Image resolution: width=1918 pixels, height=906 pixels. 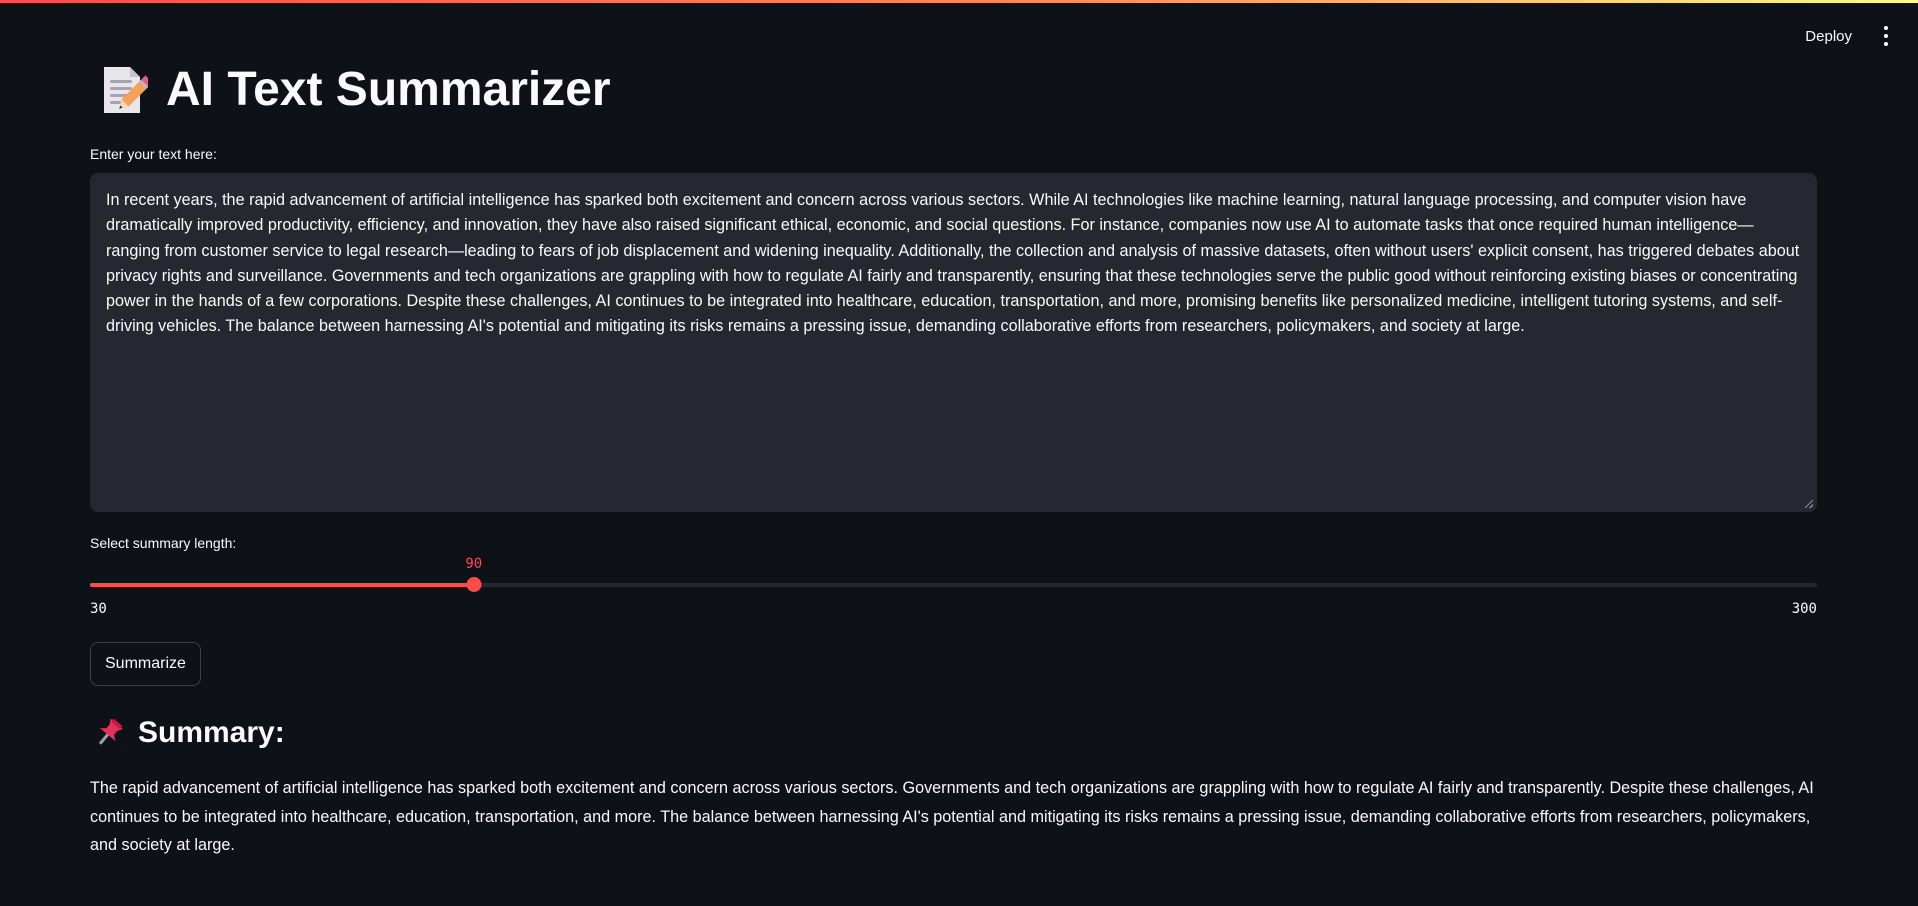 What do you see at coordinates (109, 733) in the screenshot?
I see `pushpin-icon` at bounding box center [109, 733].